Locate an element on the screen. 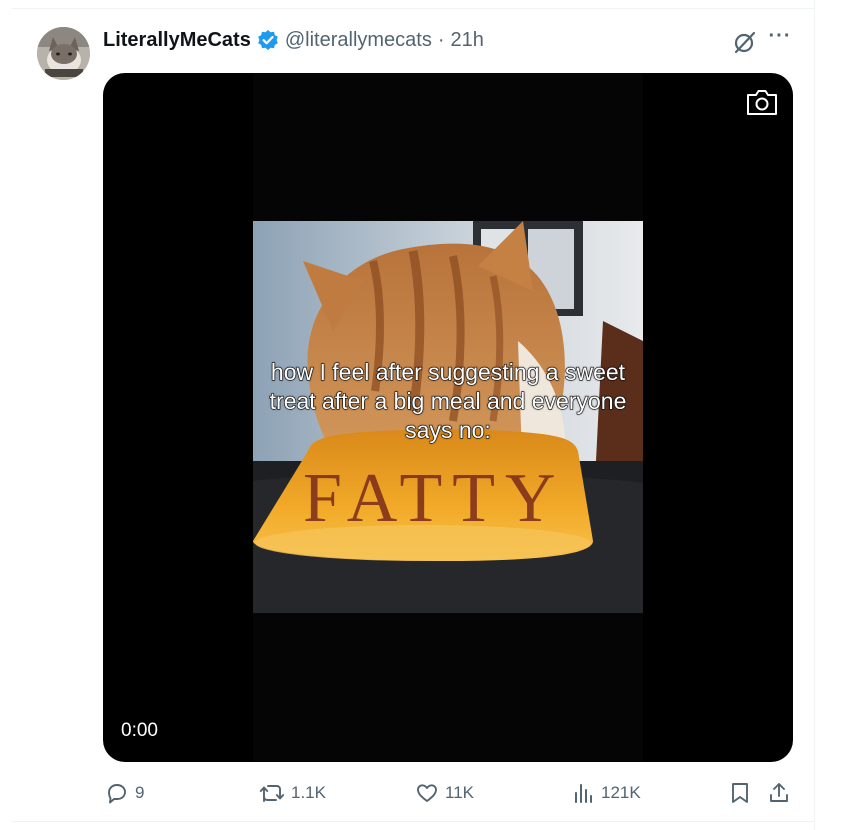  user-handle: @literallymecats is located at coordinates (358, 40).